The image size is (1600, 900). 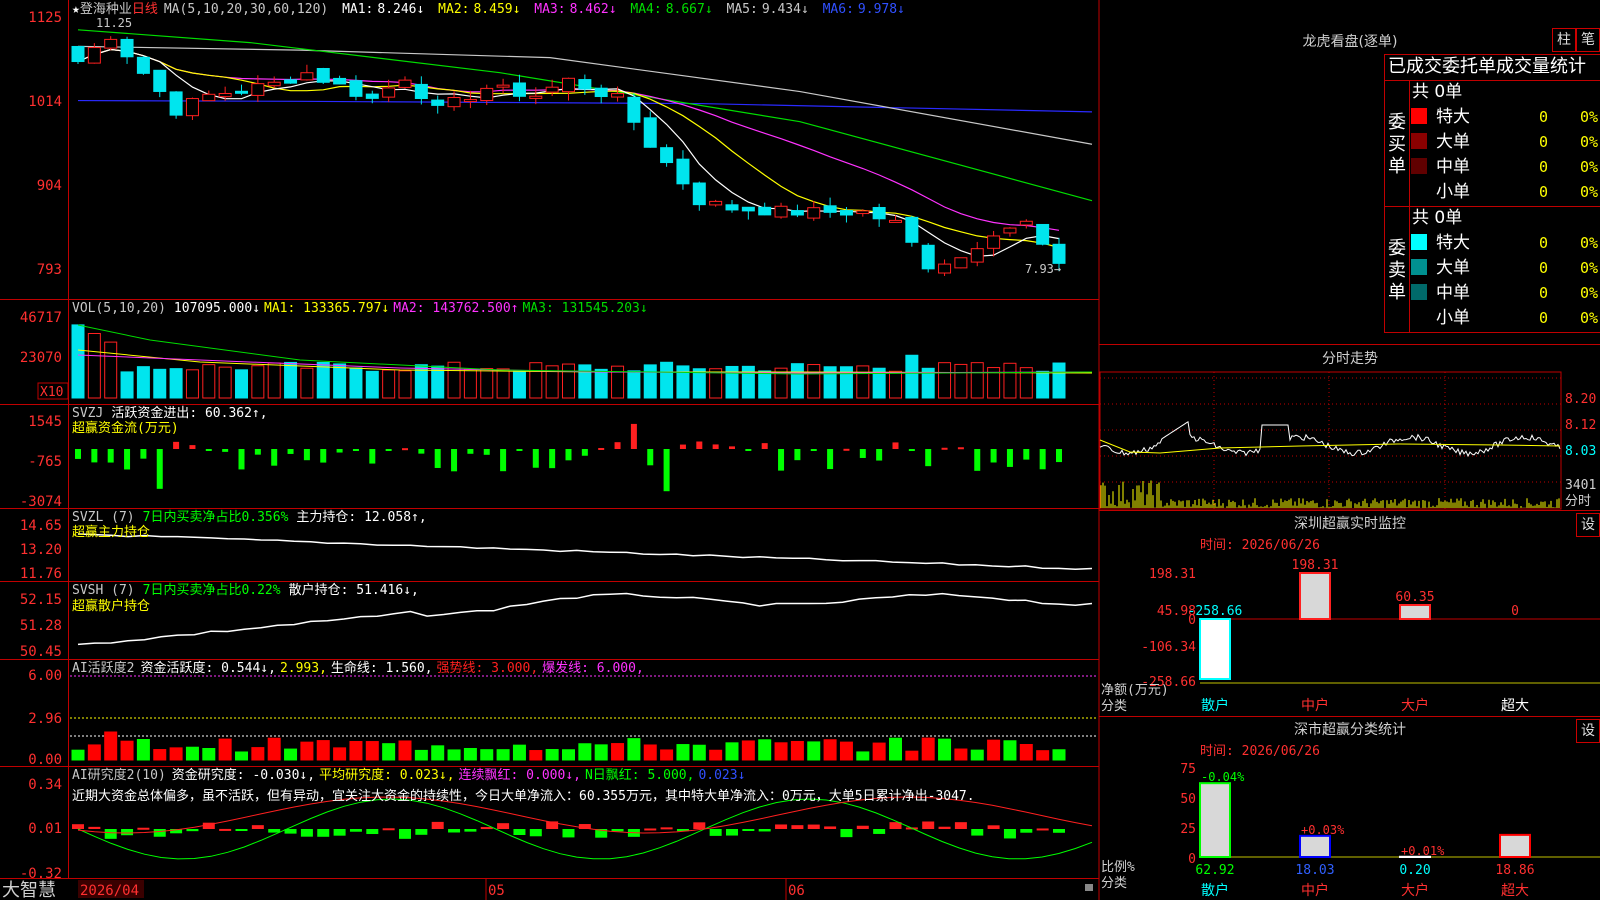 I want to click on ai2-axis-label: 0.01, so click(x=45, y=829).